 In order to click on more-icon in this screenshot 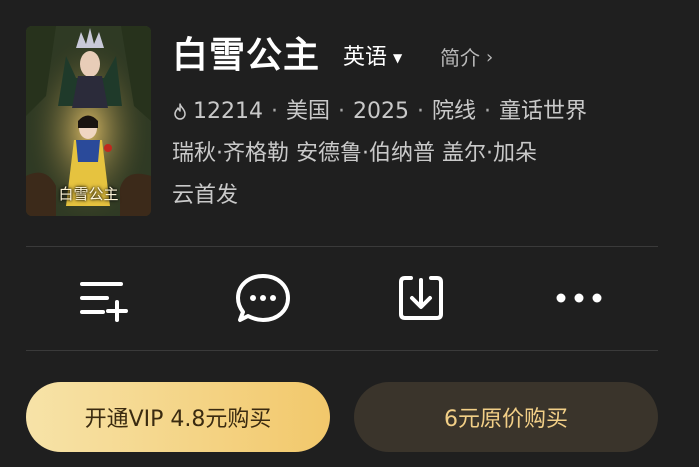, I will do `click(579, 298)`.